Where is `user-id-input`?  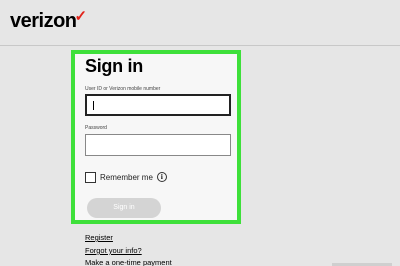
user-id-input is located at coordinates (158, 105).